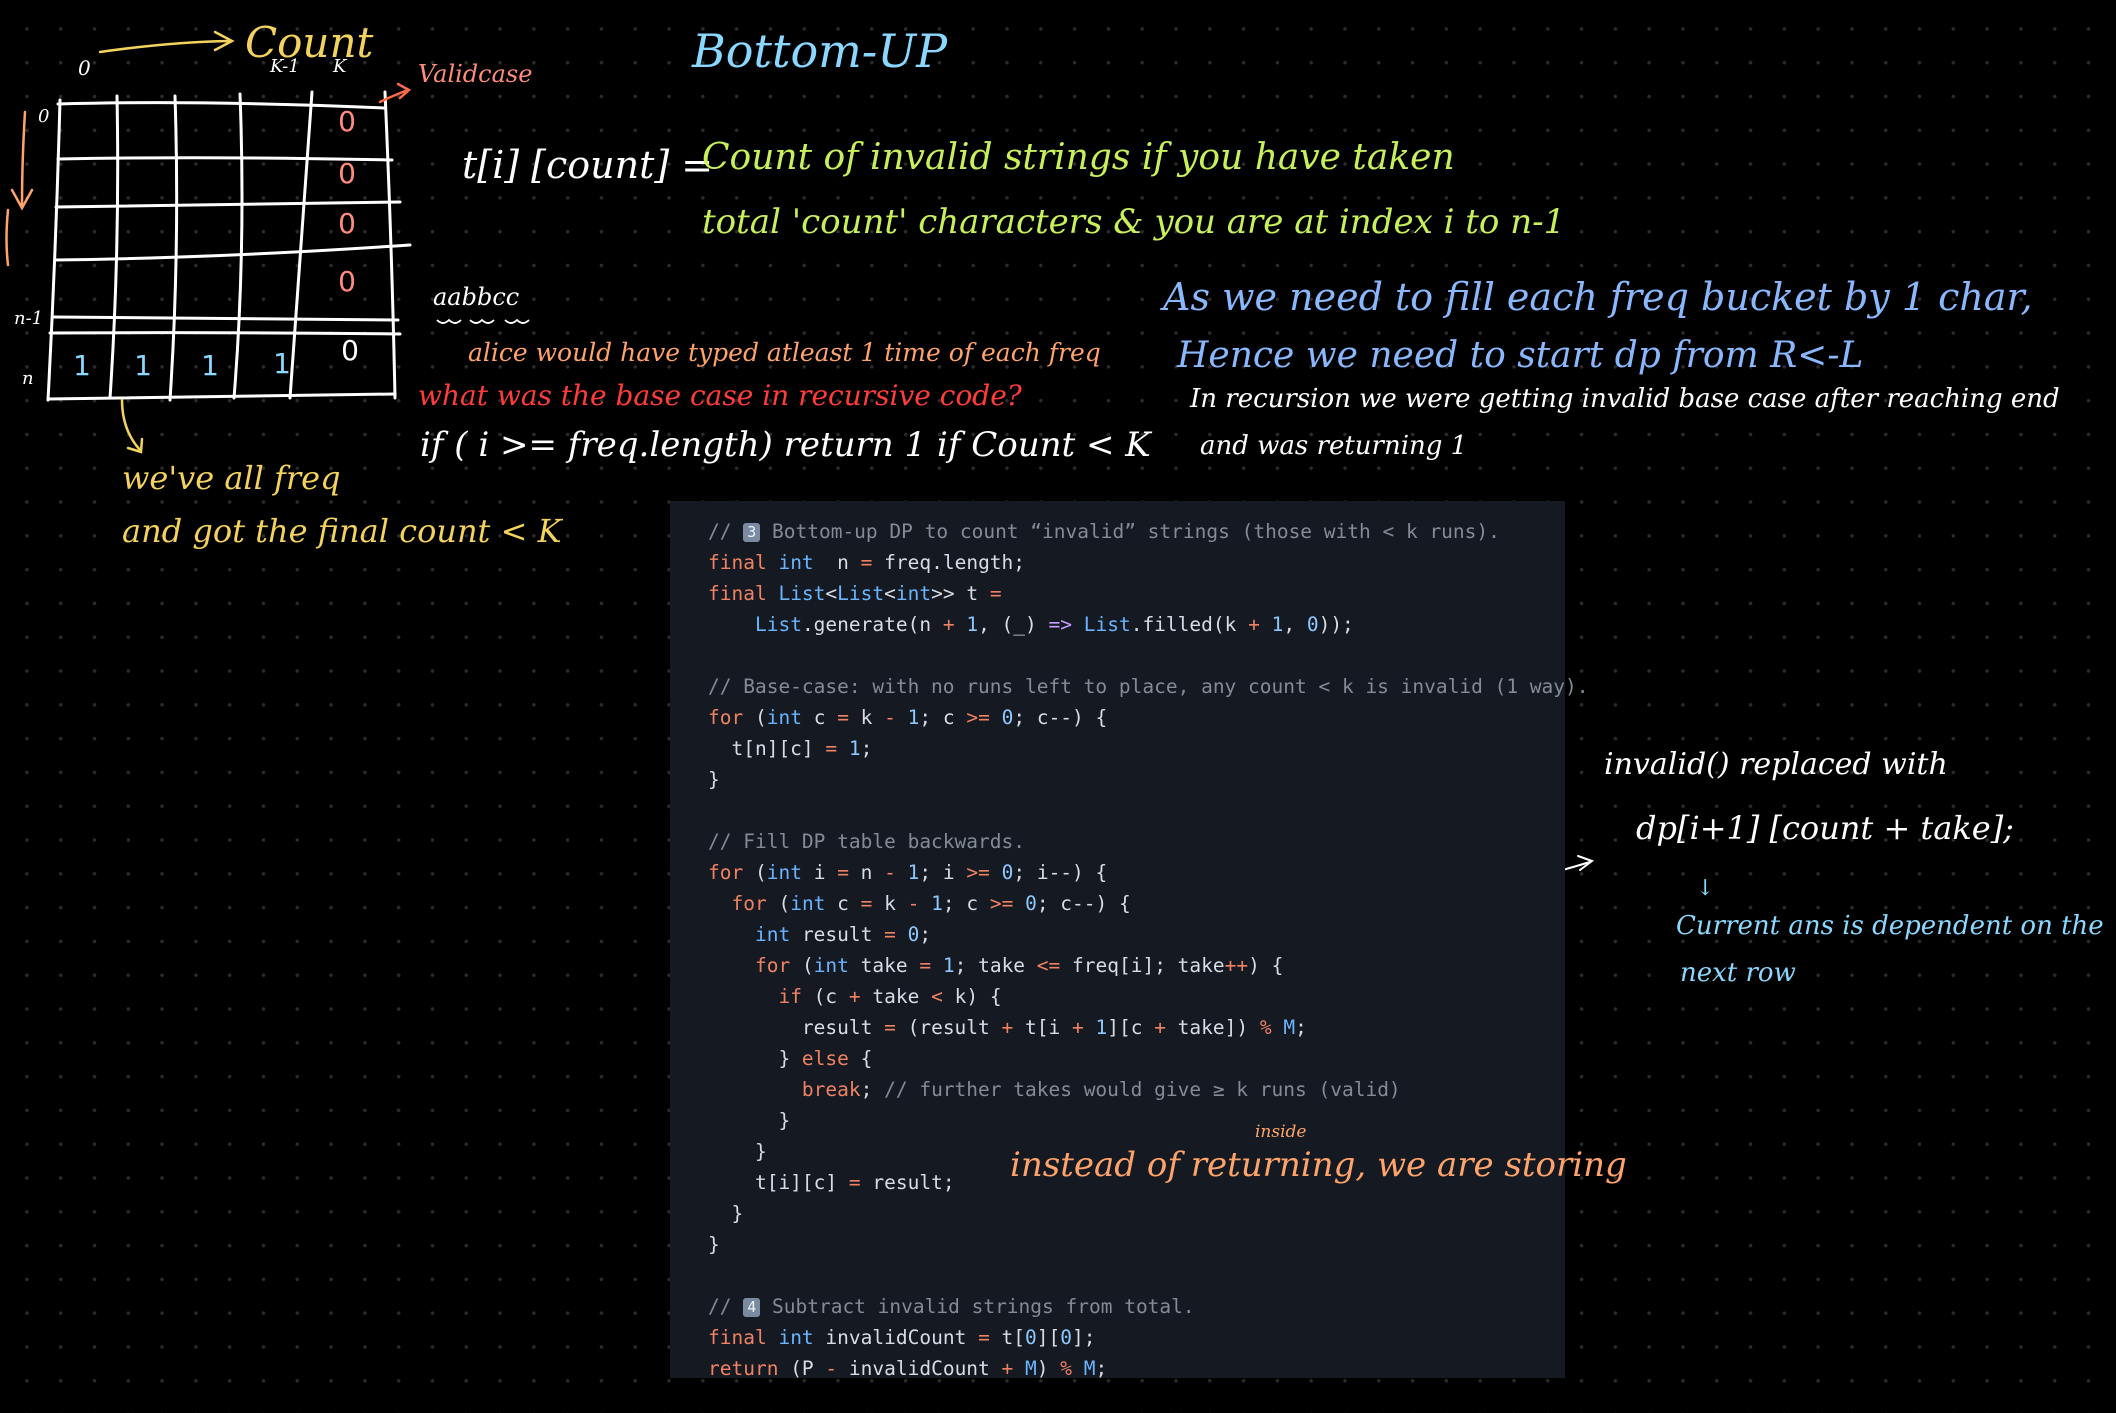 The image size is (2116, 1413). I want to click on row-n-minus-1-label: n-1, so click(29, 318).